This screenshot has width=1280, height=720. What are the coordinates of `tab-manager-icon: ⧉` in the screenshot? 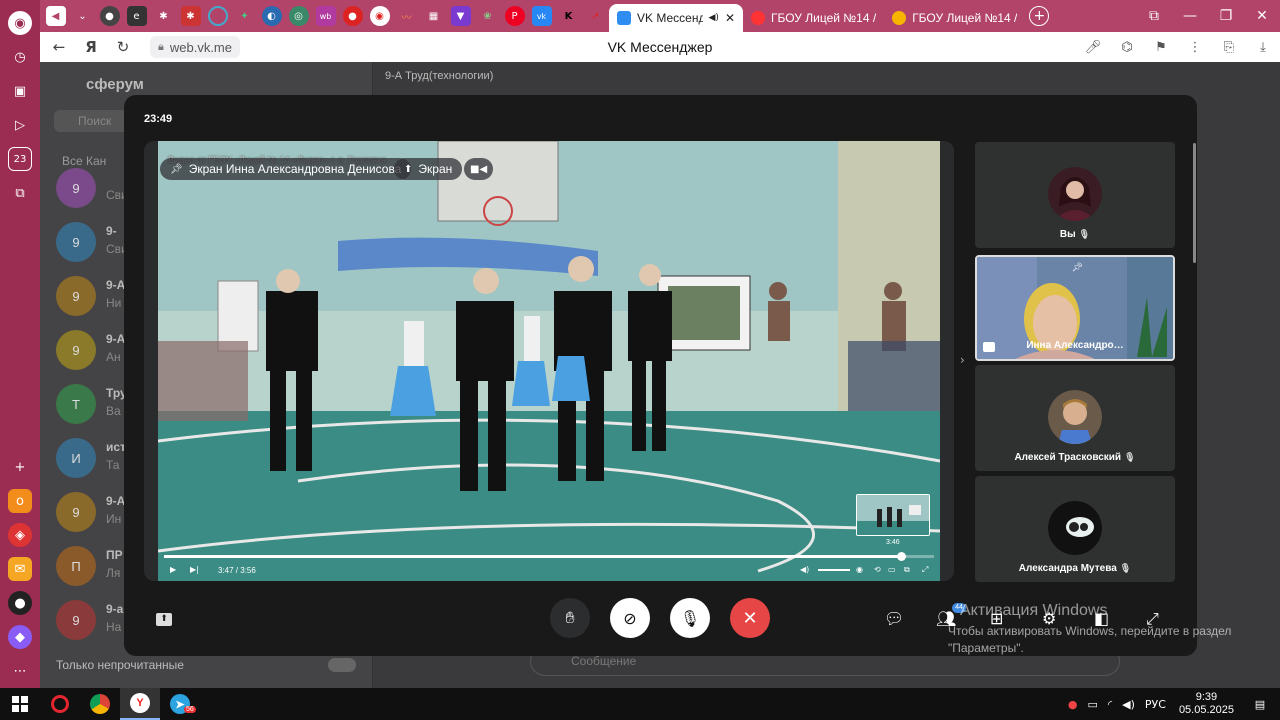 It's located at (1154, 16).